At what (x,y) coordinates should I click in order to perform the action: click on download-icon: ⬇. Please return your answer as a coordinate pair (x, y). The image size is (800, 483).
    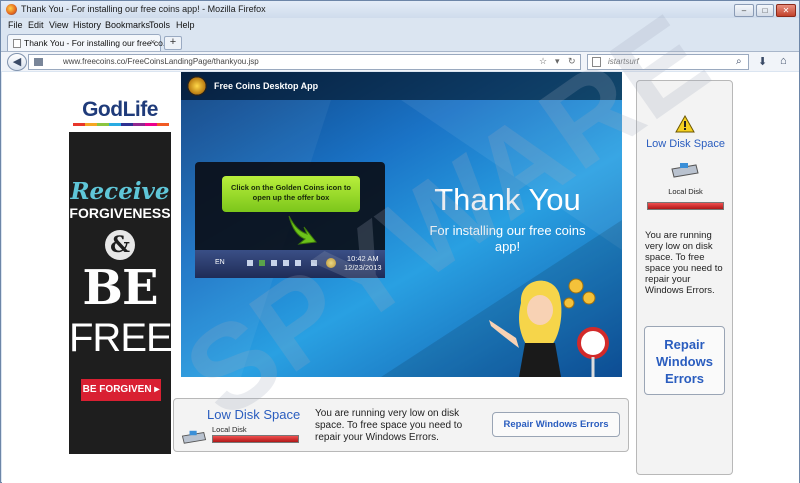
    Looking at the image, I should click on (762, 61).